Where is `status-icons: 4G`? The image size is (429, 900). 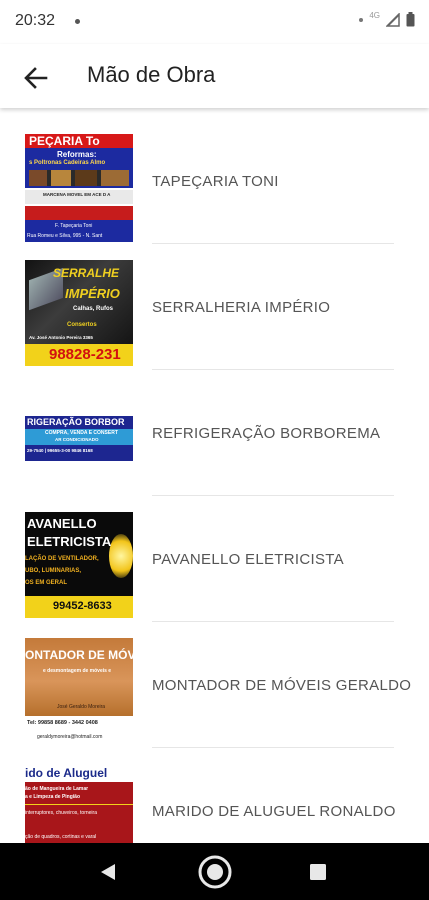 status-icons: 4G is located at coordinates (387, 19).